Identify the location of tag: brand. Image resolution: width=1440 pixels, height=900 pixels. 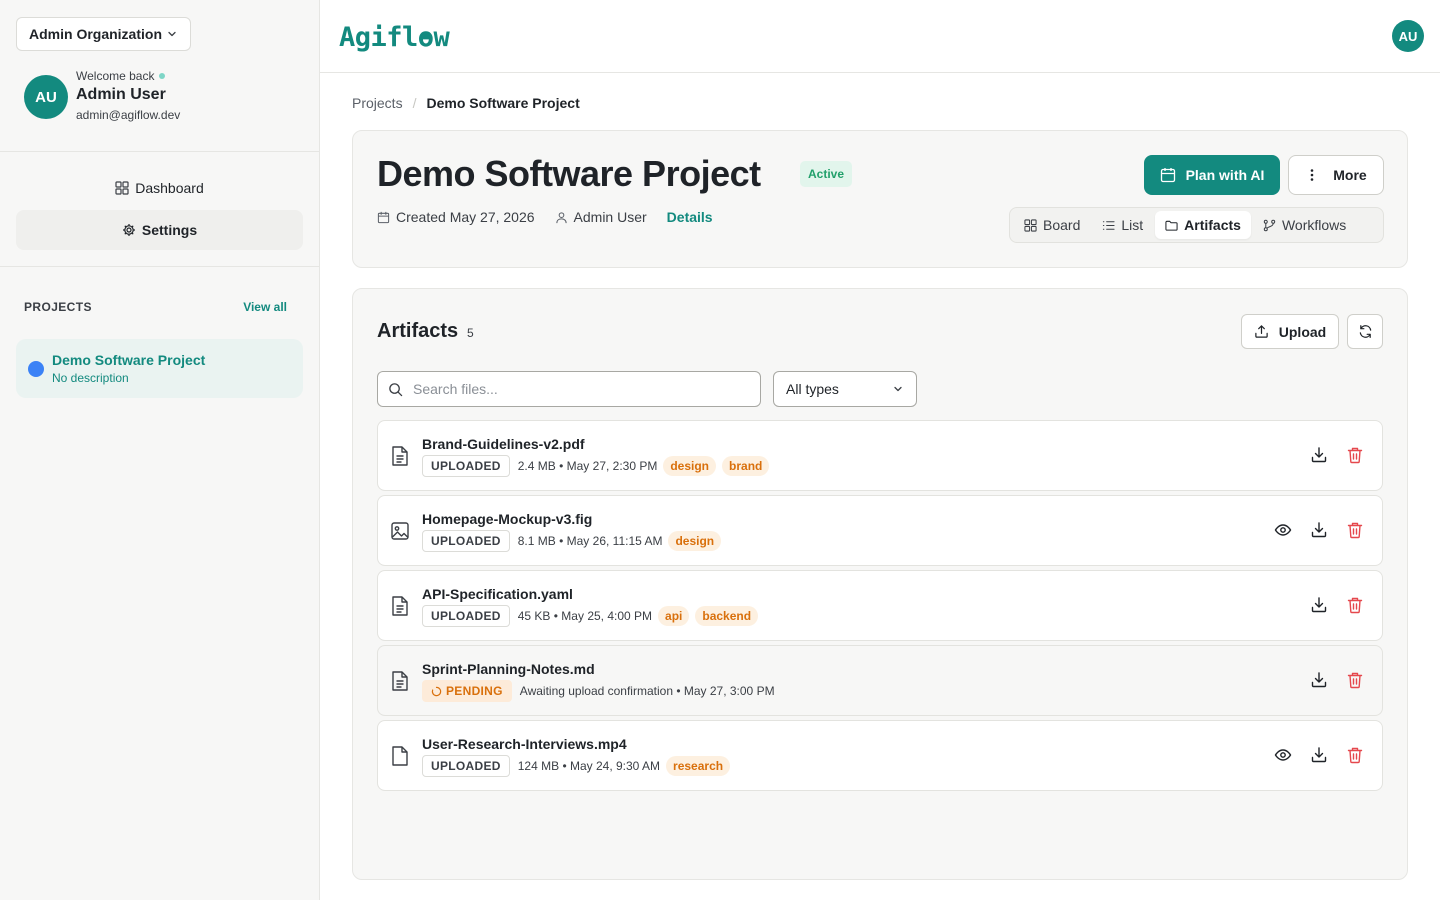
(746, 466).